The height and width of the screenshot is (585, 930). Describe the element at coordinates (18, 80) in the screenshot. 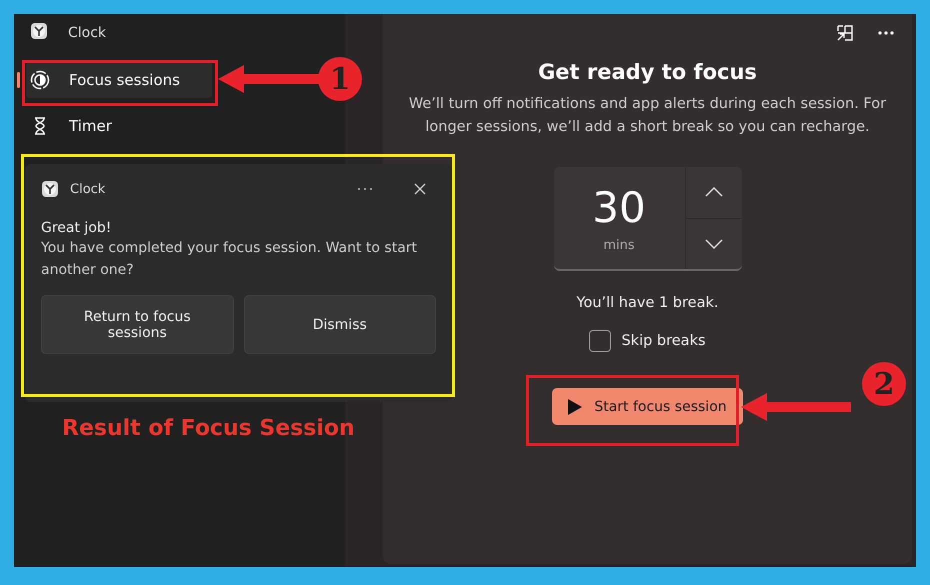

I see `selection-indicator` at that location.